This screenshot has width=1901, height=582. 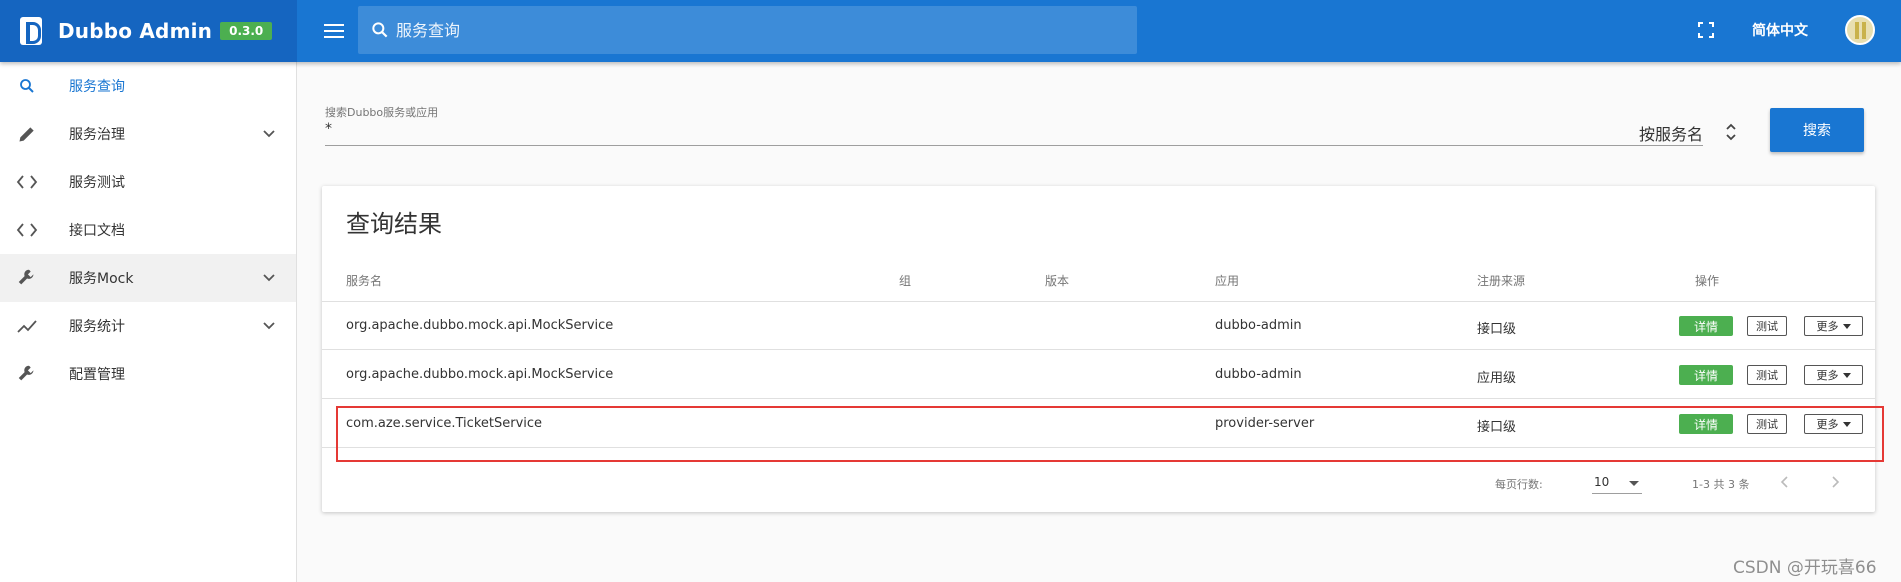 I want to click on global-search, so click(x=747, y=30).